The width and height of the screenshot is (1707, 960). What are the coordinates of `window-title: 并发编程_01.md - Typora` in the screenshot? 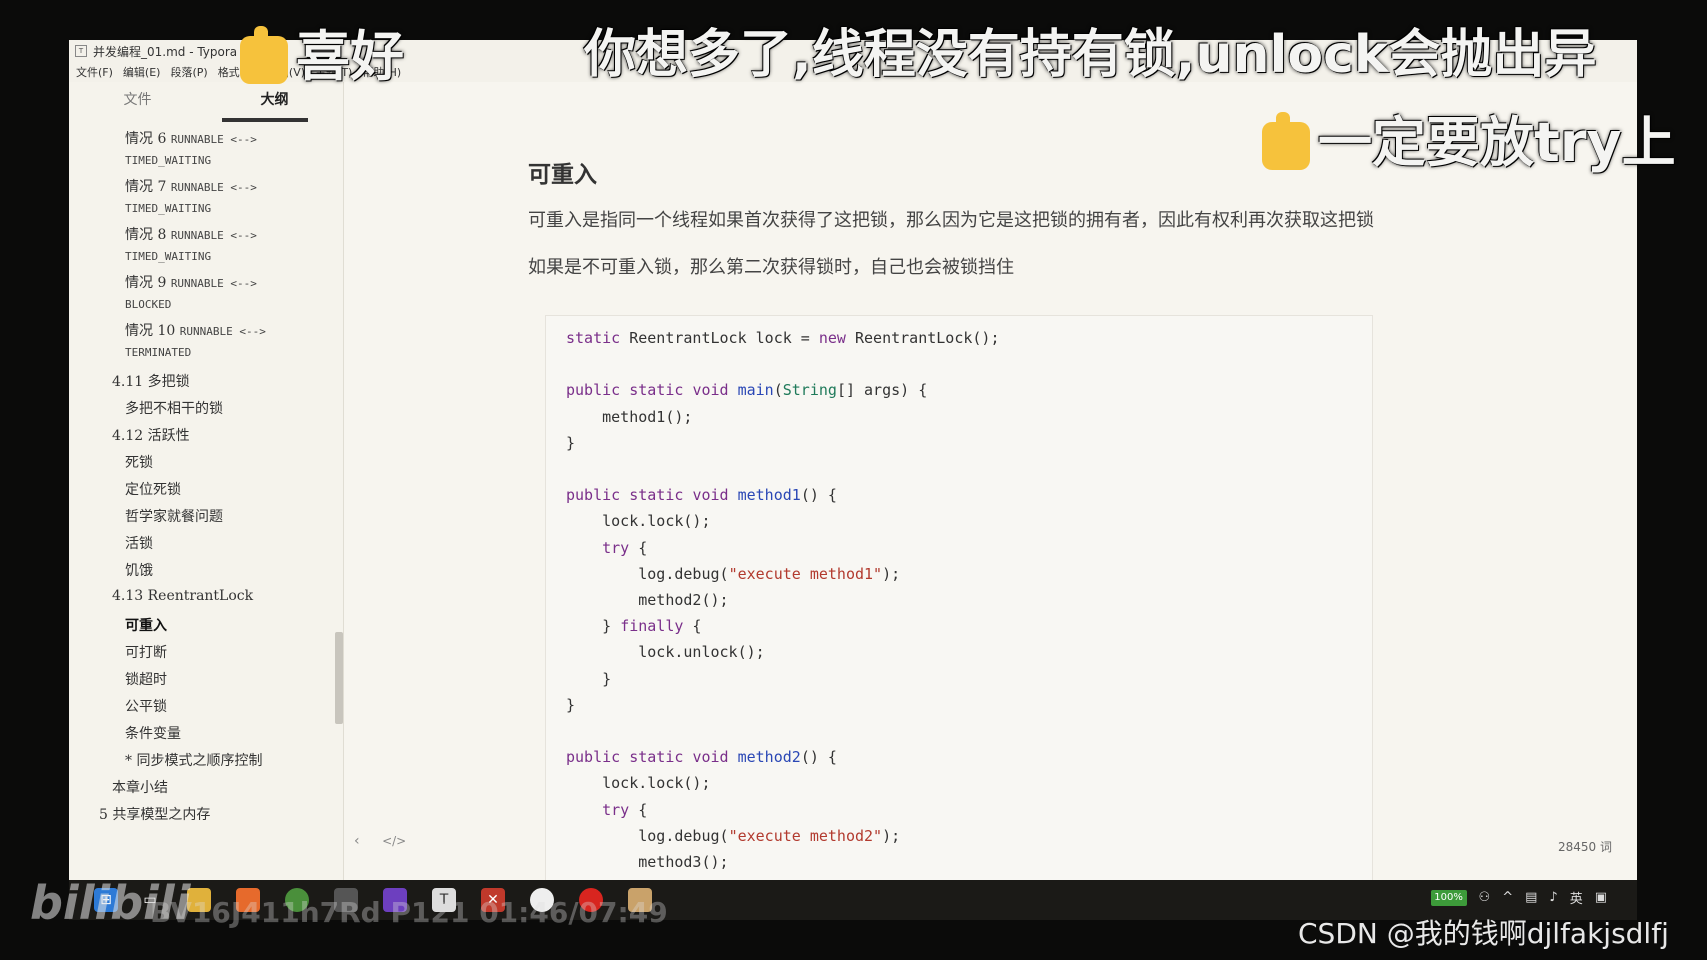 It's located at (165, 51).